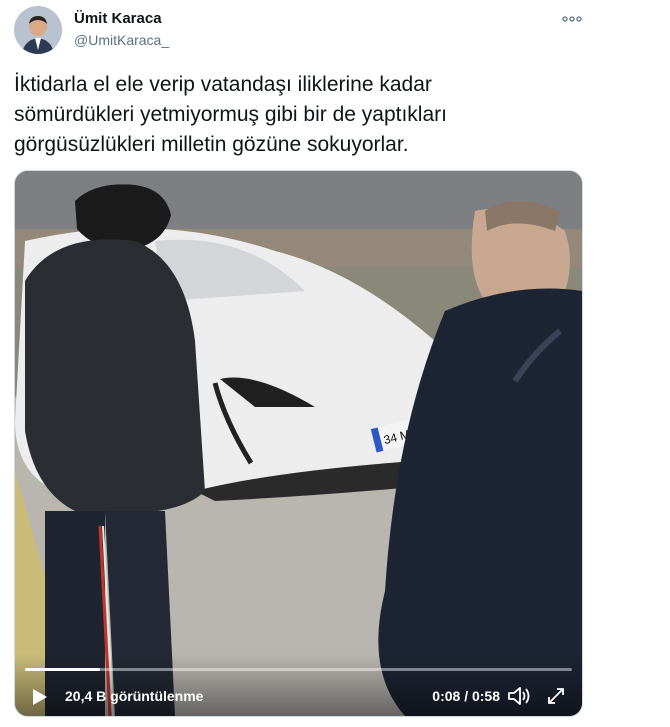 This screenshot has width=670, height=727. I want to click on more-button, so click(572, 19).